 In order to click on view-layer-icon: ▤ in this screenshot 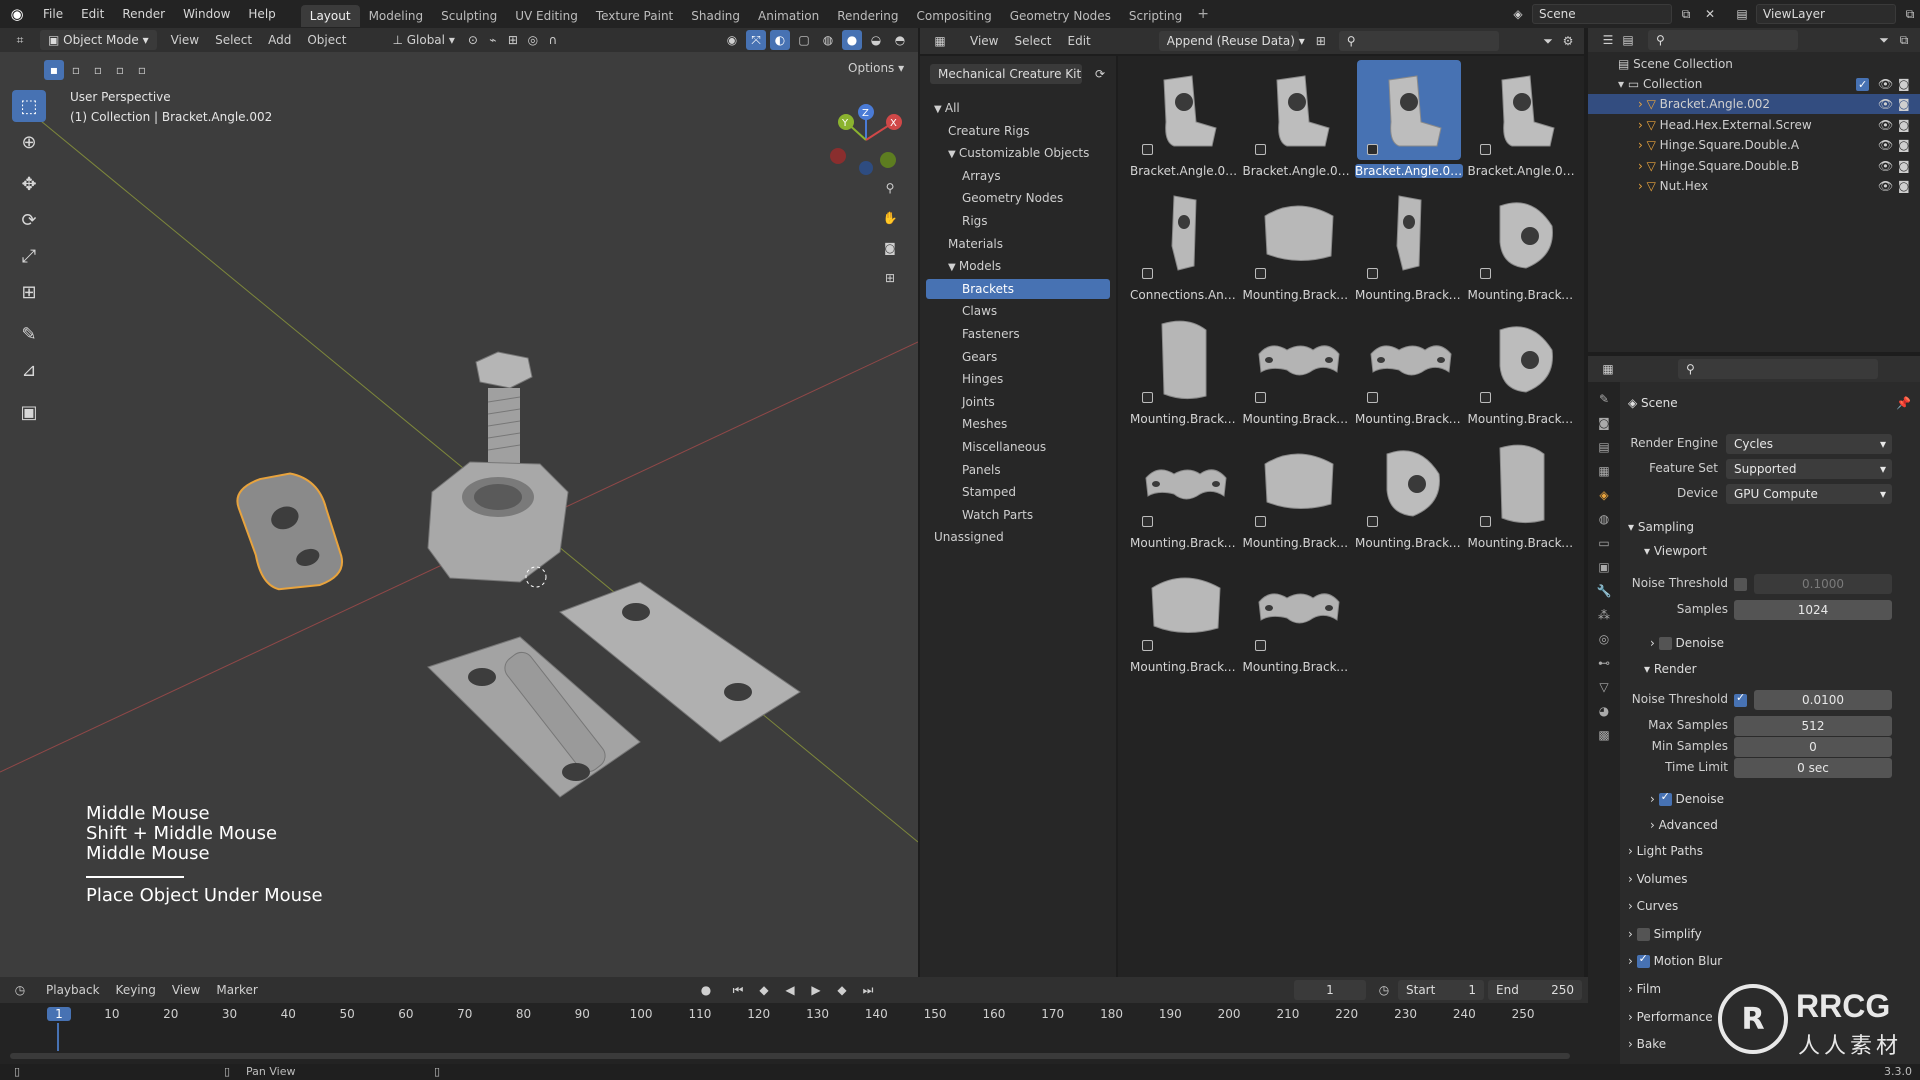, I will do `click(1742, 14)`.